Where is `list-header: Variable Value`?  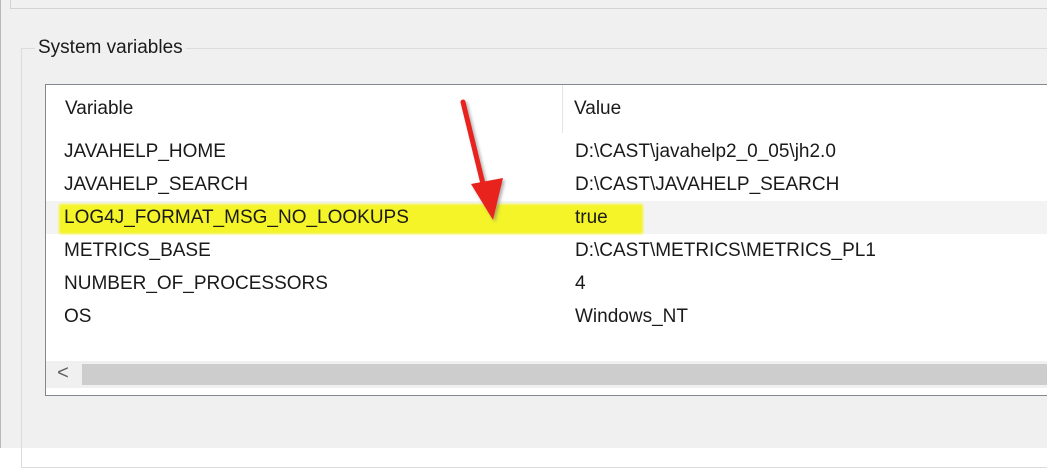 list-header: Variable Value is located at coordinates (546, 110).